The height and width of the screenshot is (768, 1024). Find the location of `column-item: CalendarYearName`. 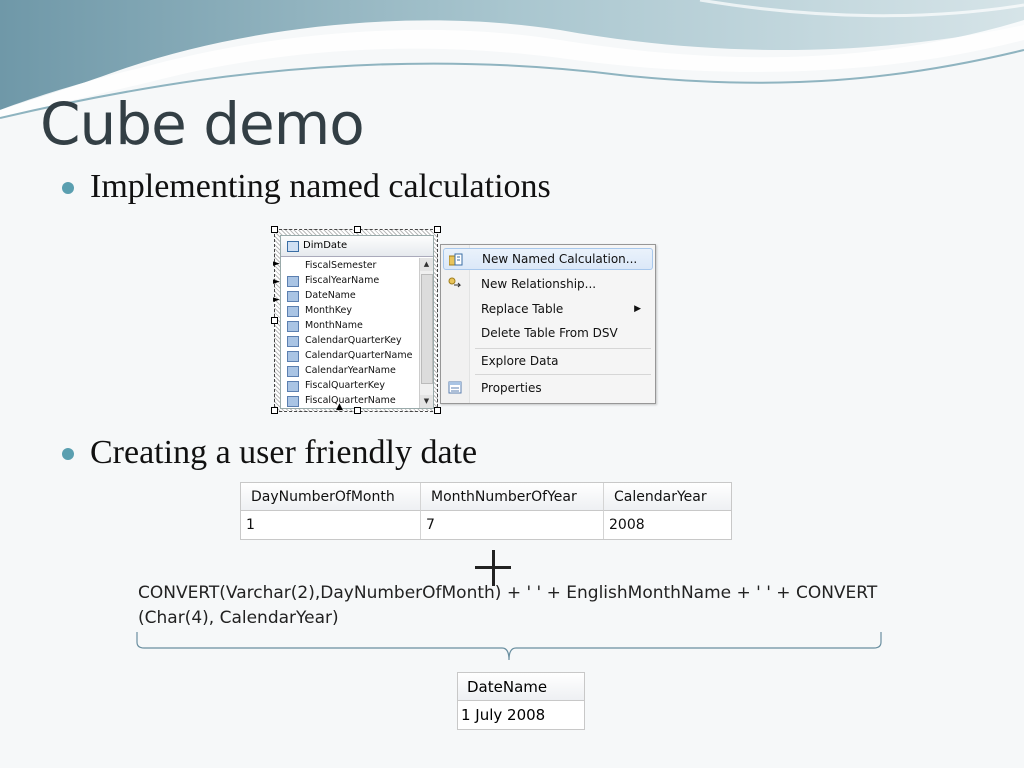

column-item: CalendarYearName is located at coordinates (350, 370).